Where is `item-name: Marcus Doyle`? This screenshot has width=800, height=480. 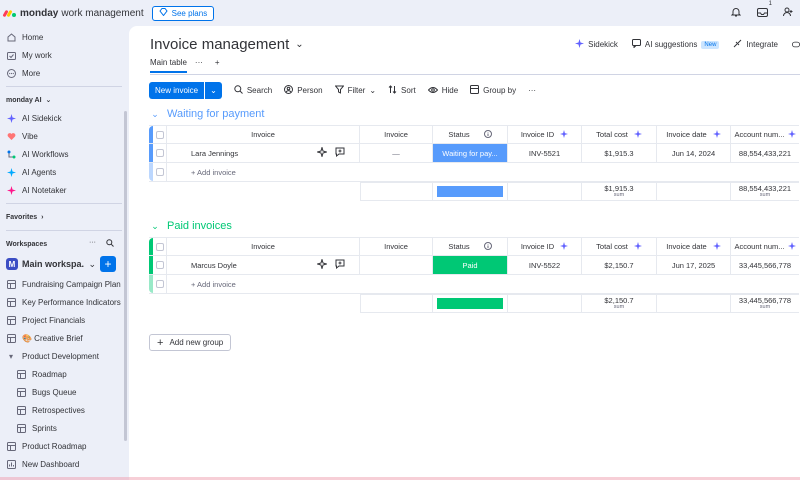 item-name: Marcus Doyle is located at coordinates (242, 265).